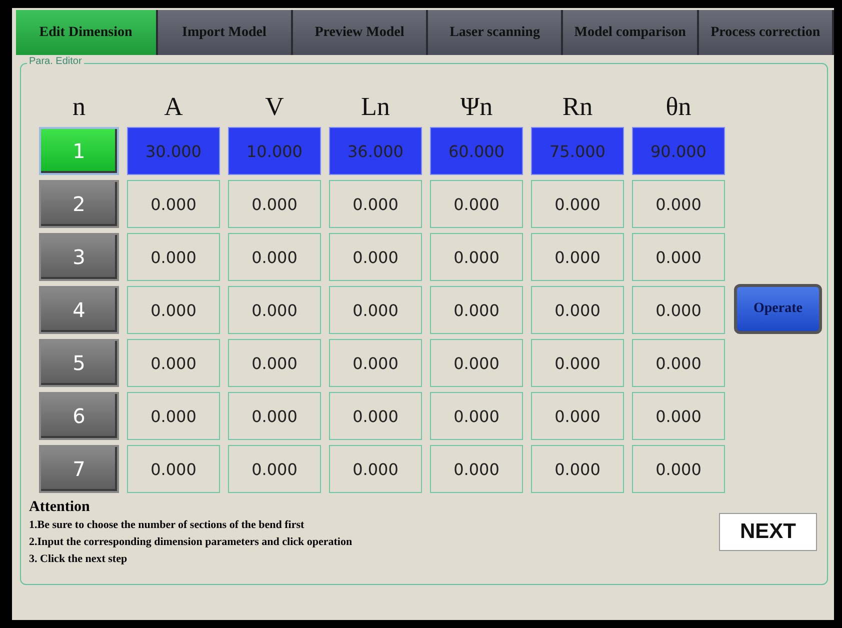 Image resolution: width=842 pixels, height=628 pixels. What do you see at coordinates (577, 107) in the screenshot?
I see `column-header: Rn` at bounding box center [577, 107].